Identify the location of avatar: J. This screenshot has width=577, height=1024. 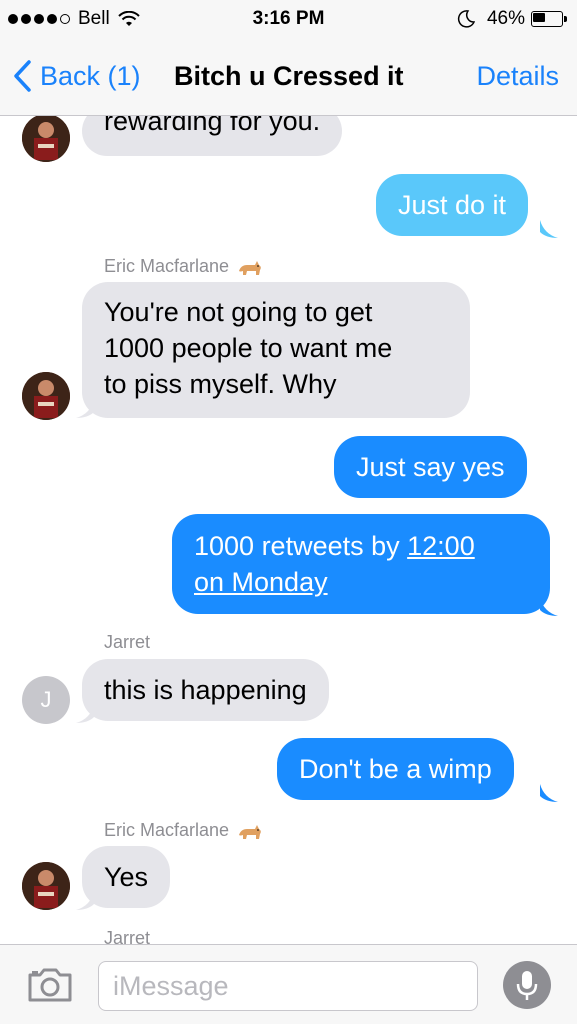
(46, 700).